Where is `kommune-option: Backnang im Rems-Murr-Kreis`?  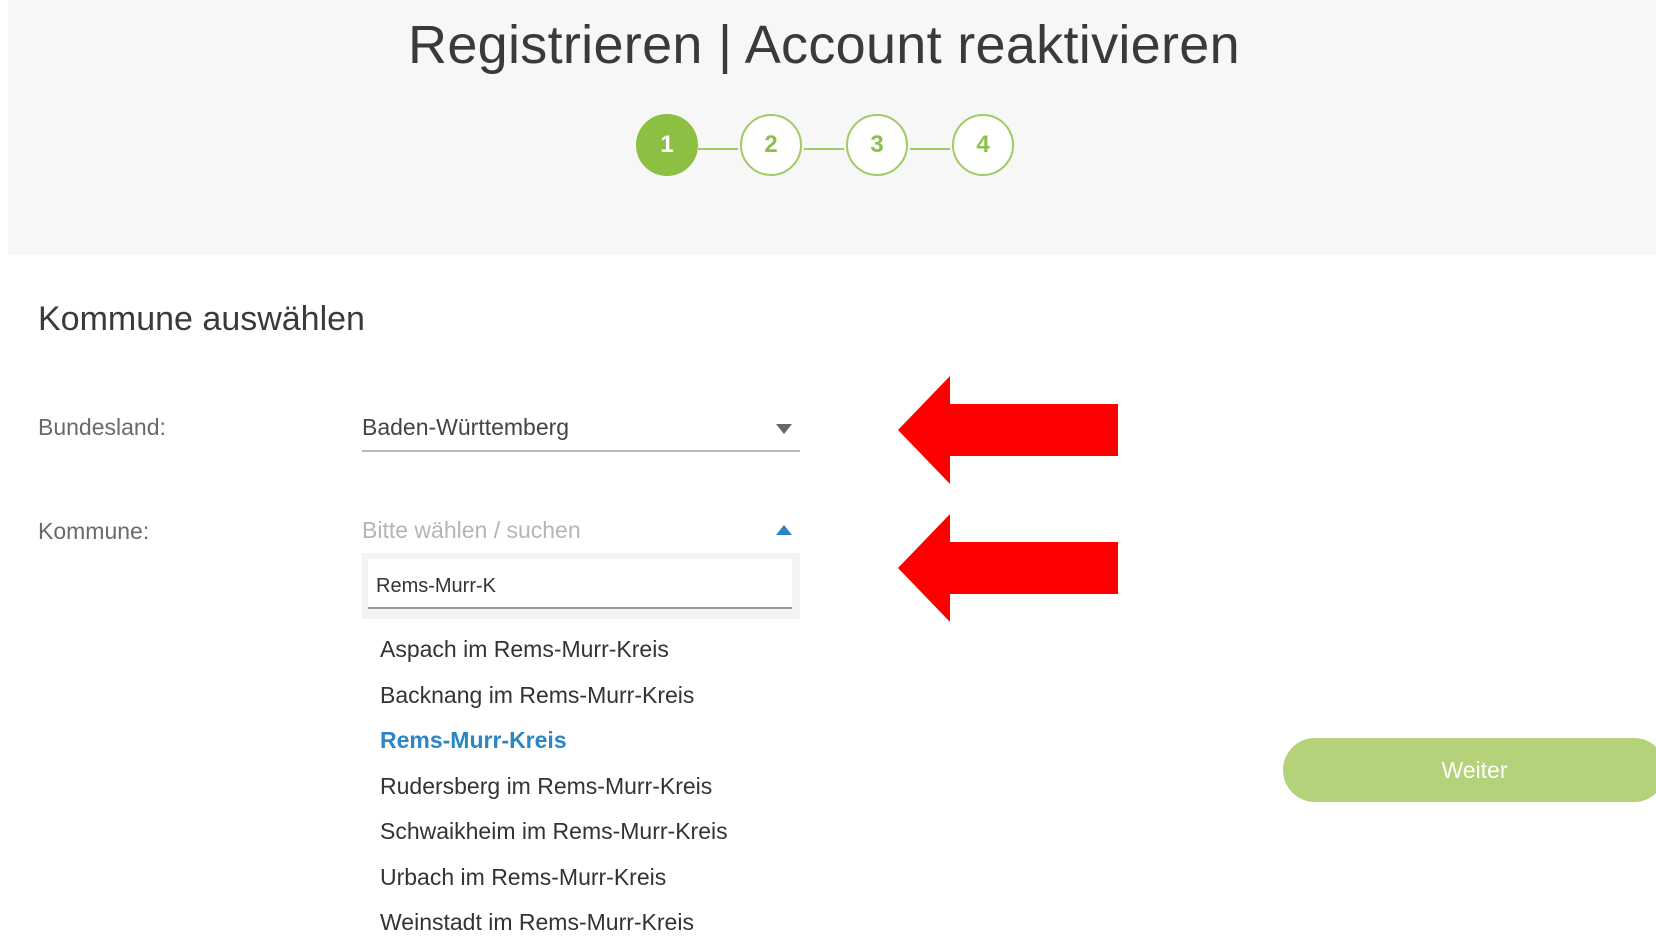
kommune-option: Backnang im Rems-Murr-Kreis is located at coordinates (581, 696).